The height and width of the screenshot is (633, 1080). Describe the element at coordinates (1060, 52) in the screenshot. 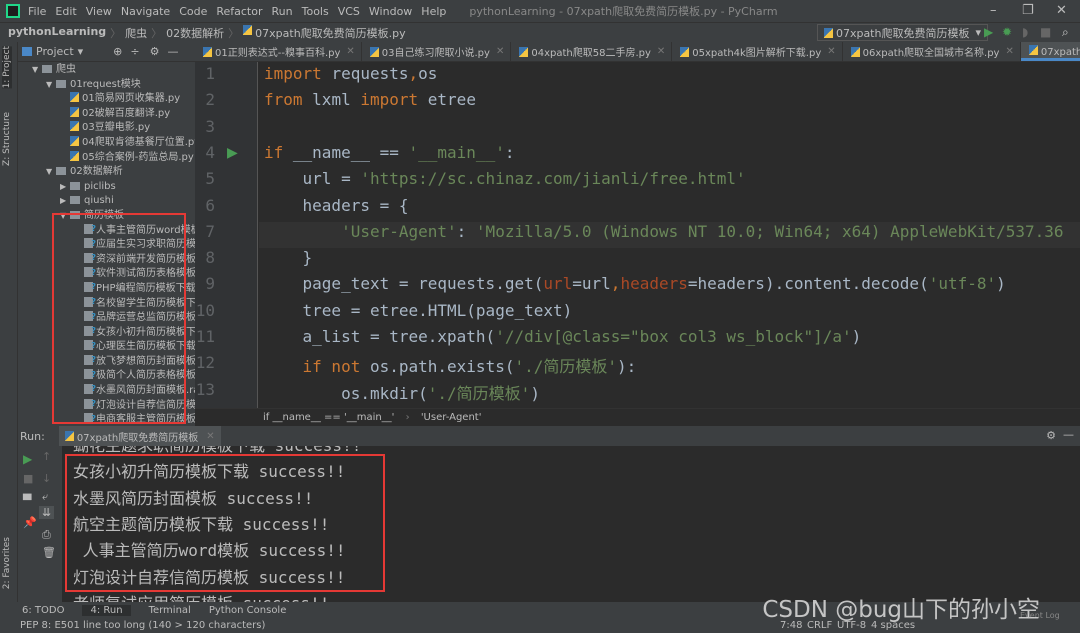

I see `tab-label: 07xpath爬取免费简历模板.py` at that location.